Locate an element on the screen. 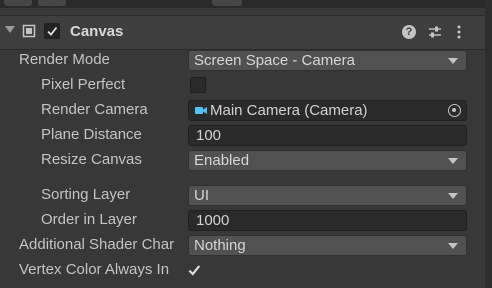 This screenshot has height=288, width=492. object-picker-icon is located at coordinates (454, 110).